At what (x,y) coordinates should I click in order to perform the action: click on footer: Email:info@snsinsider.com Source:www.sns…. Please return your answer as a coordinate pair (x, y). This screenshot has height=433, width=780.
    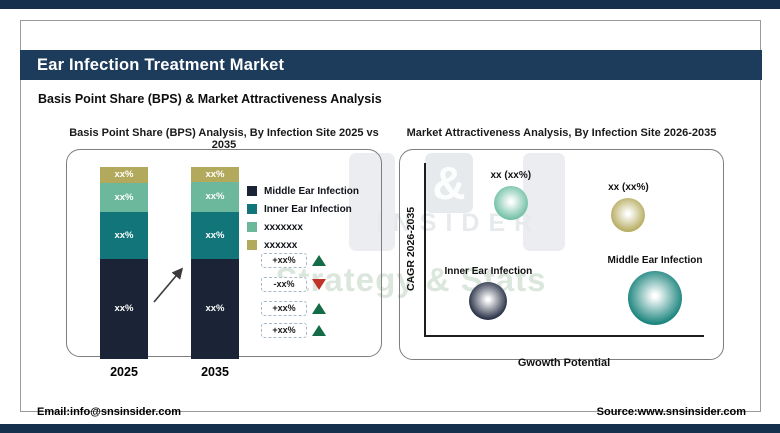
    Looking at the image, I should click on (391, 416).